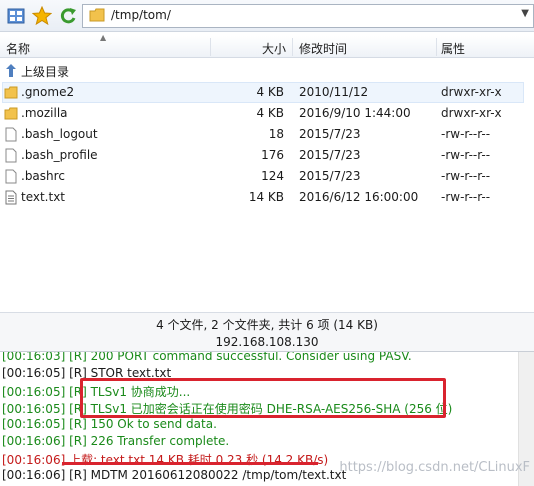 This screenshot has height=486, width=534. I want to click on file-size: 176, so click(272, 155).